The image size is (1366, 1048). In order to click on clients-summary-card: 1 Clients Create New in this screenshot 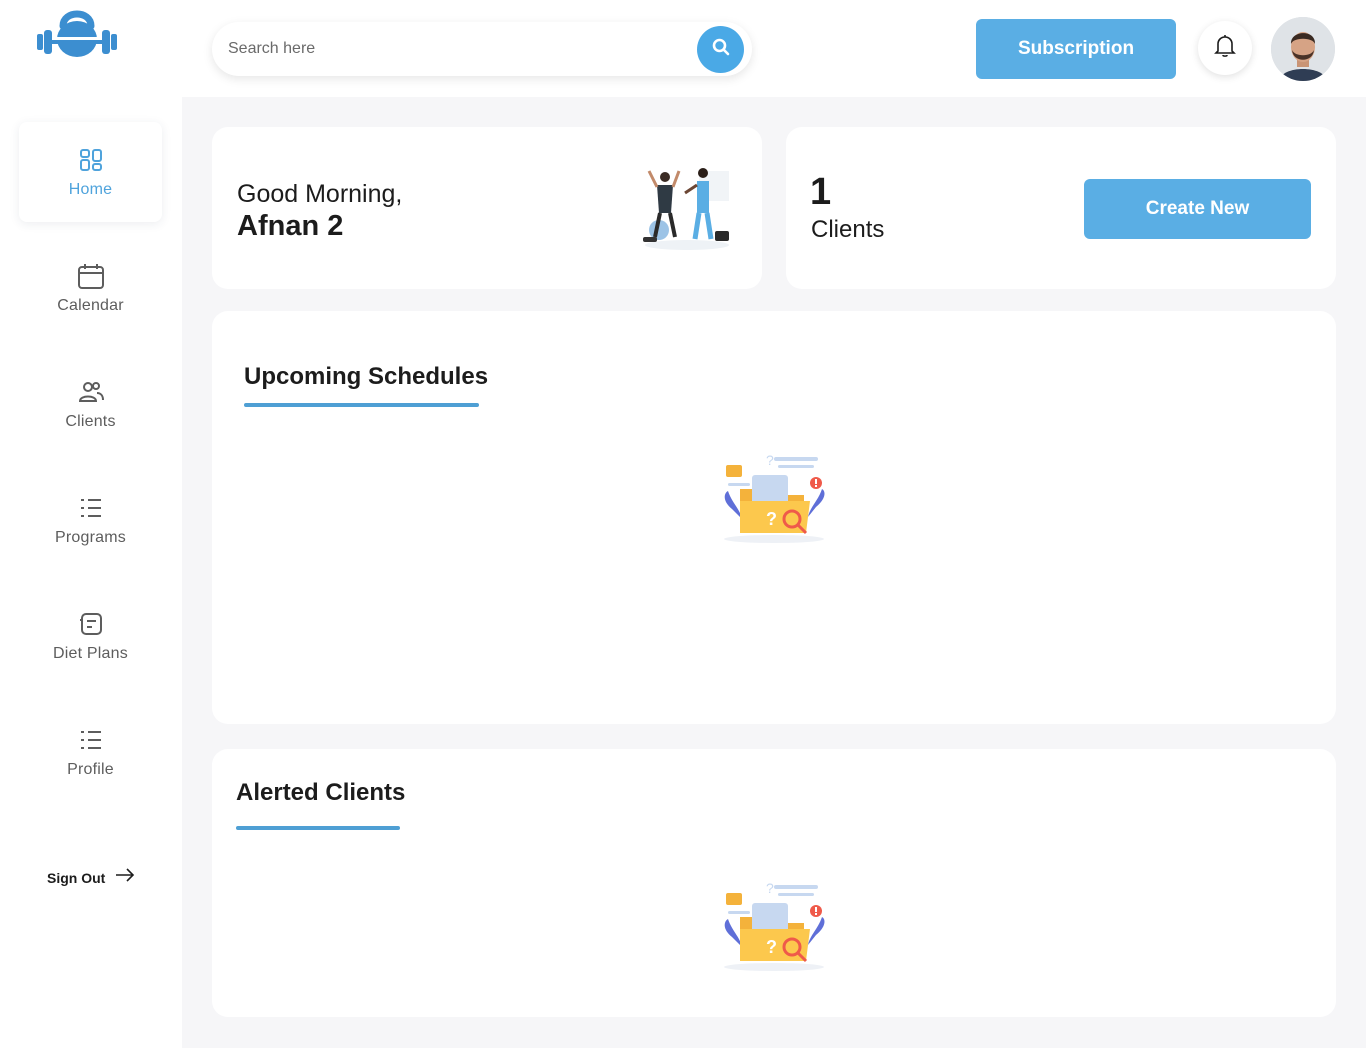, I will do `click(1061, 208)`.